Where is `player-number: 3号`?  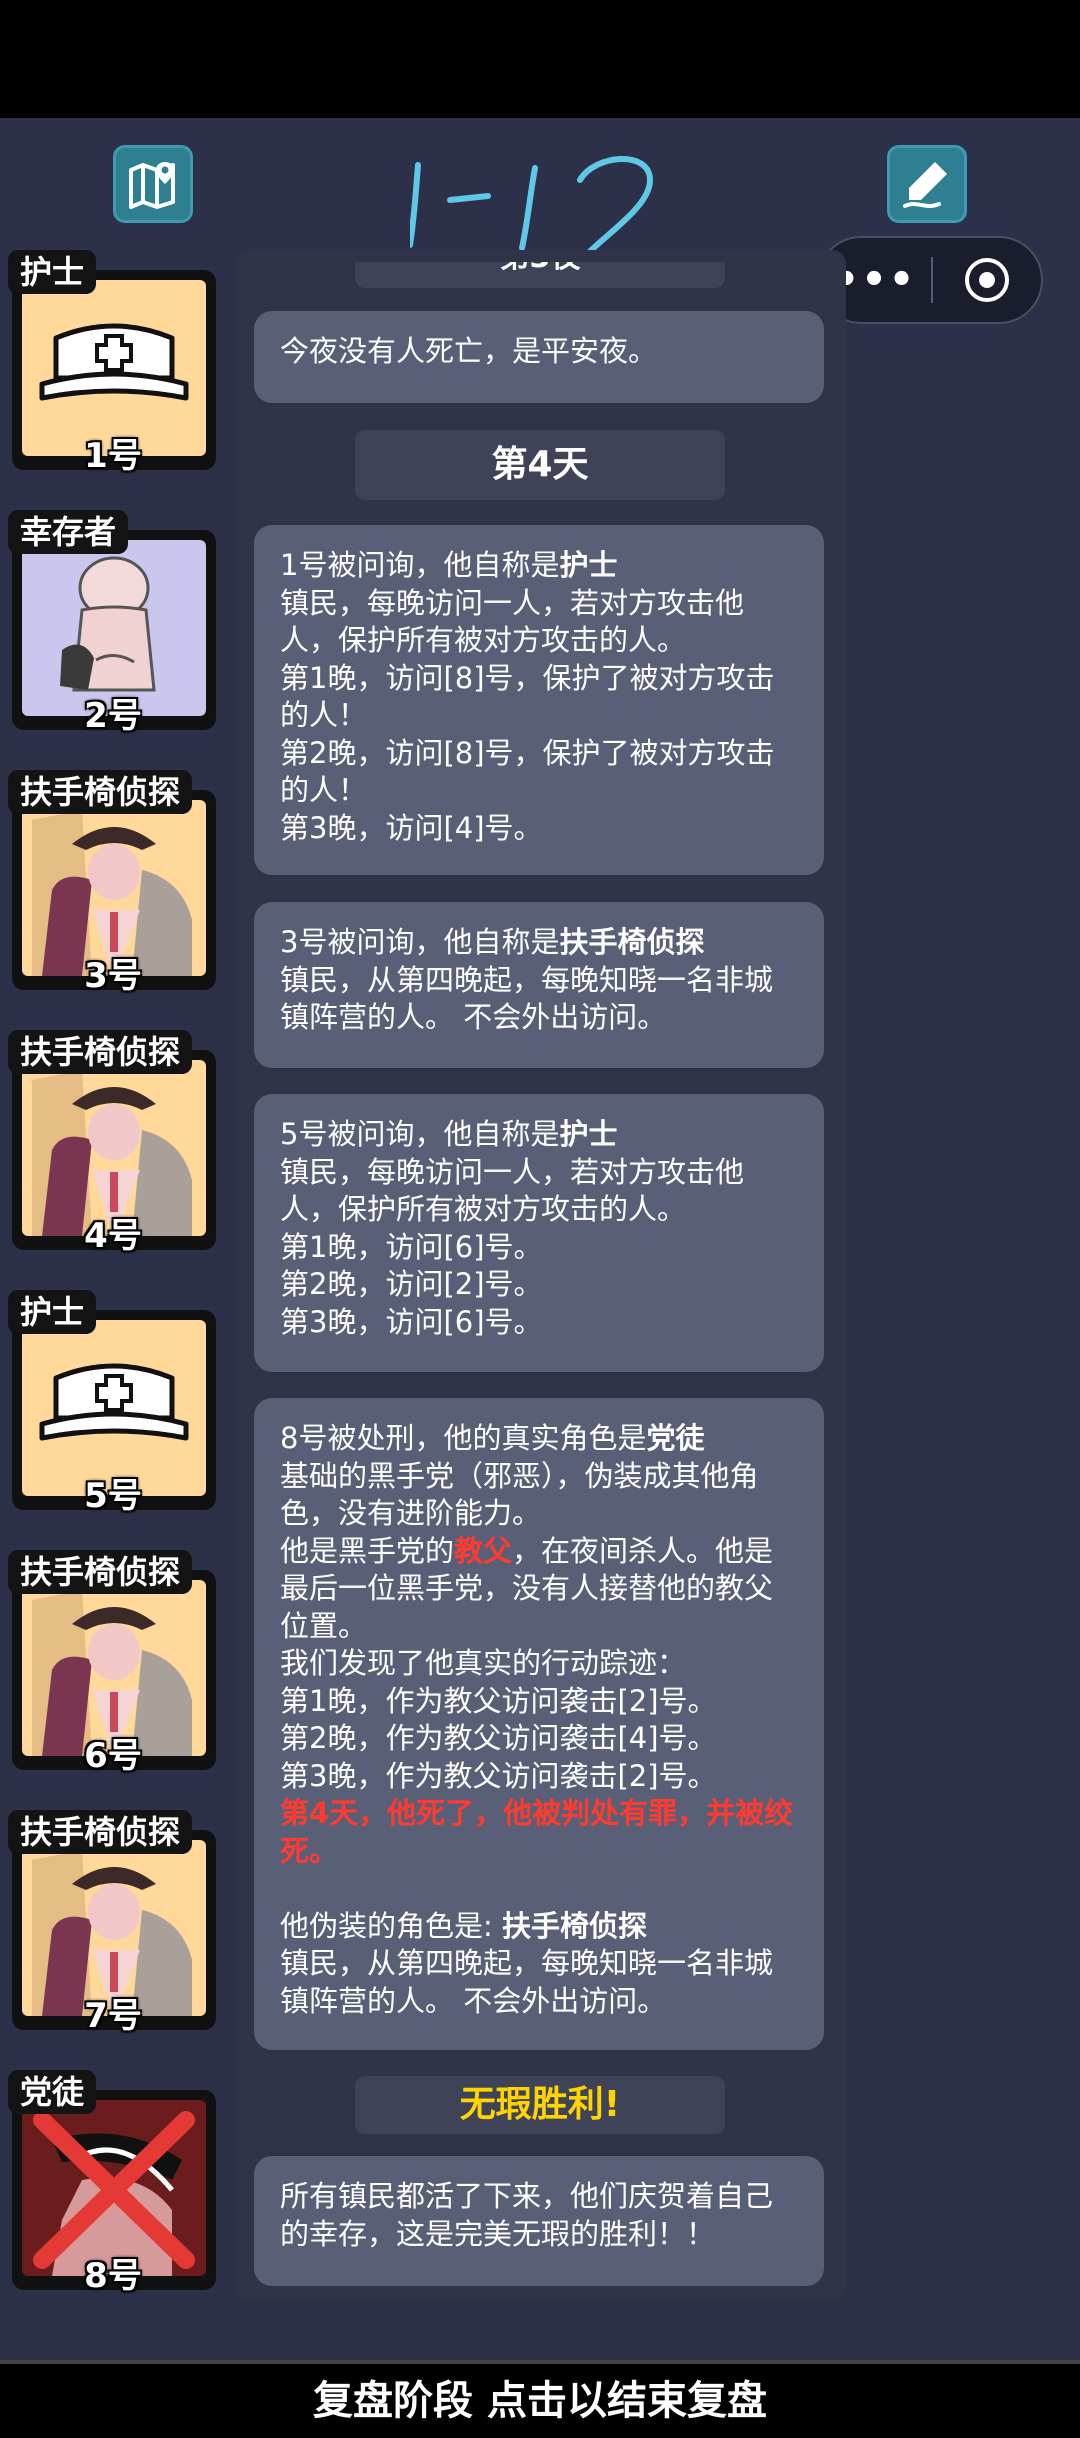 player-number: 3号 is located at coordinates (113, 976).